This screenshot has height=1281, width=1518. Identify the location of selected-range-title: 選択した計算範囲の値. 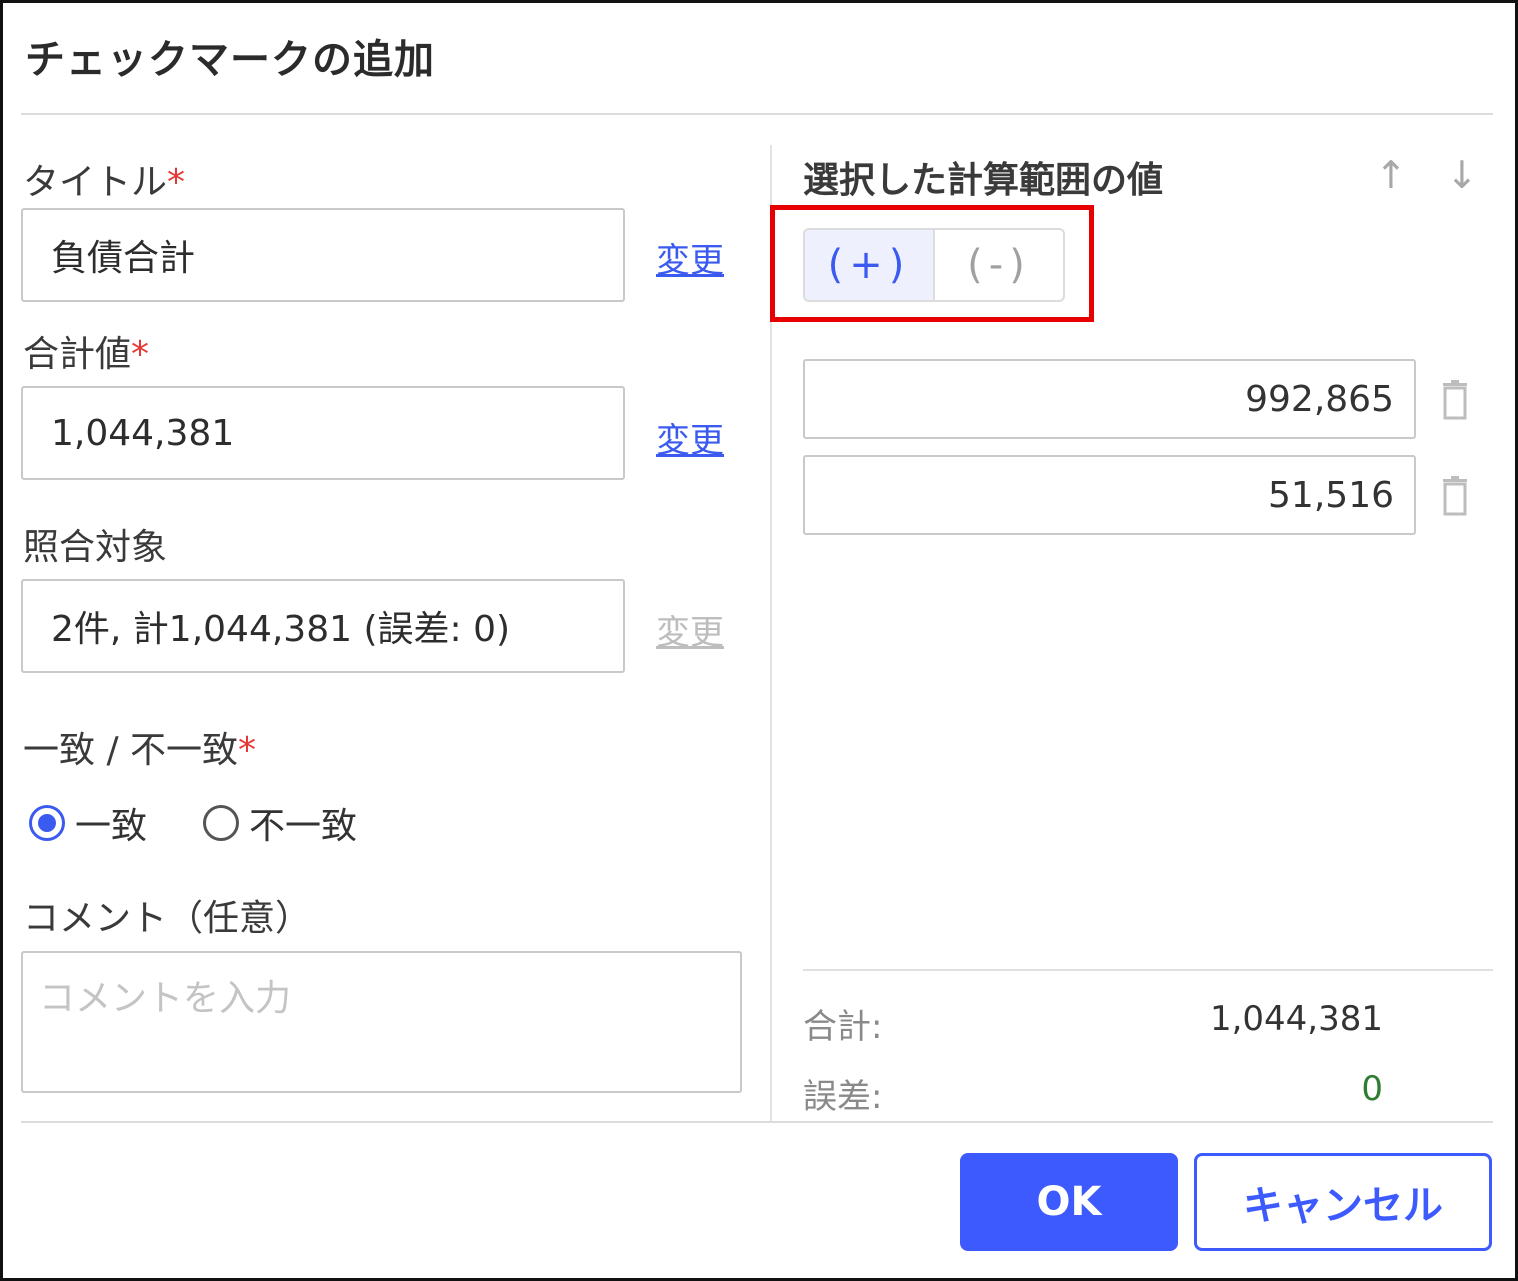
(983, 180).